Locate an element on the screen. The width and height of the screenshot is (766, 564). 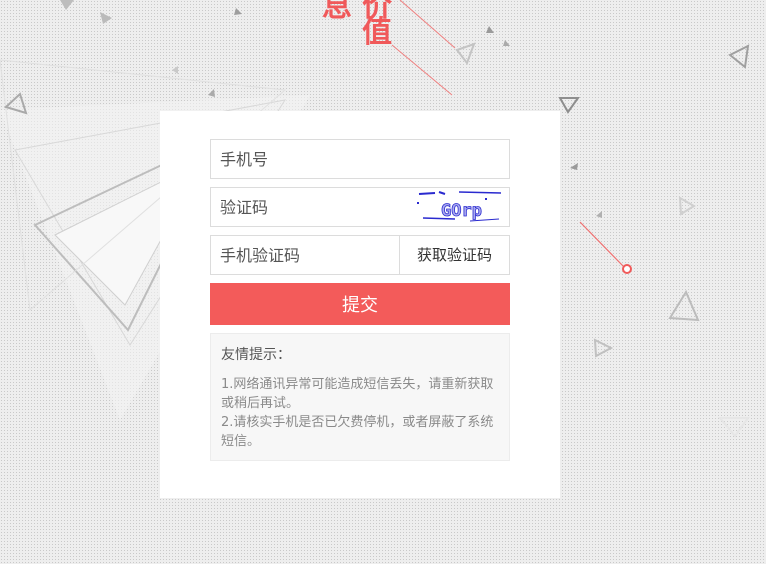
captcha-field: GOrp is located at coordinates (360, 207).